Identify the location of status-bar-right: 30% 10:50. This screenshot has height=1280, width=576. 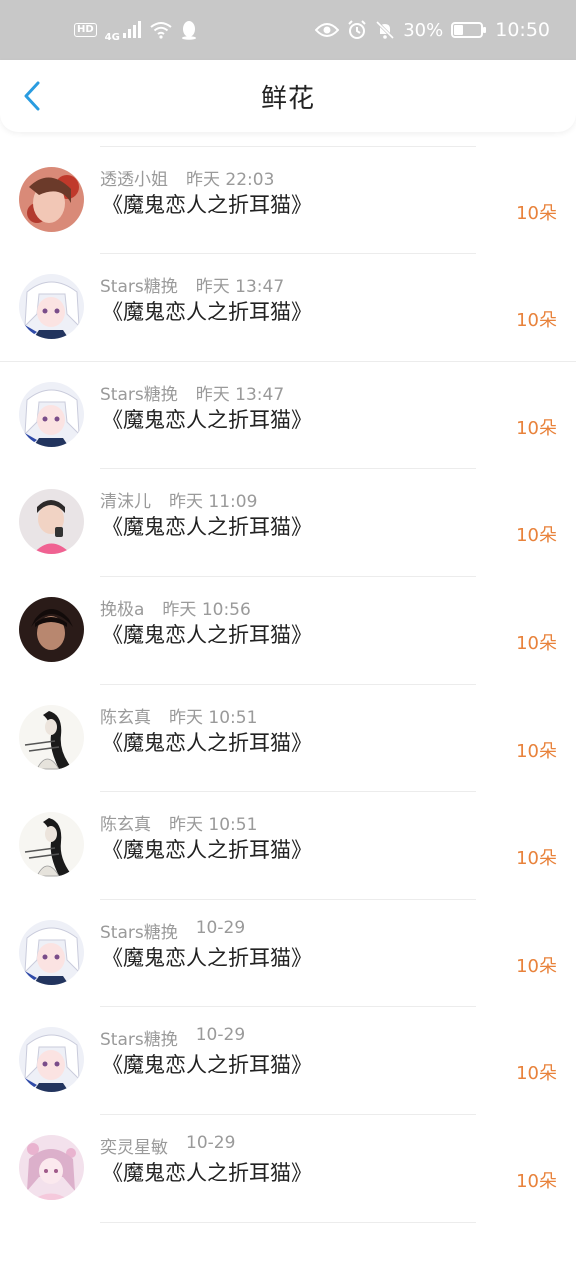
(432, 30).